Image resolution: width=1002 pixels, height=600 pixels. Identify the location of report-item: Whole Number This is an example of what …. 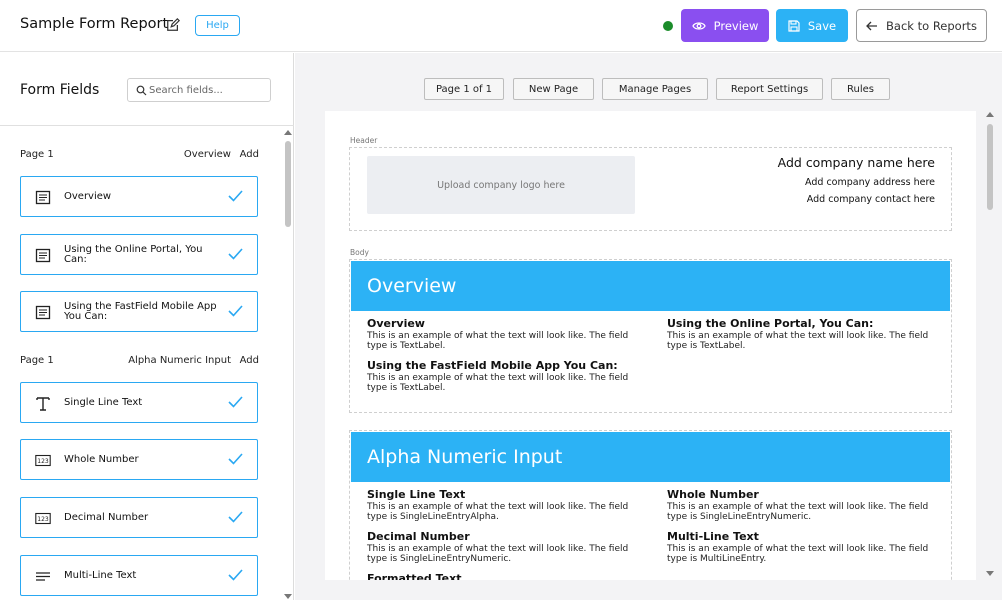
(801, 505).